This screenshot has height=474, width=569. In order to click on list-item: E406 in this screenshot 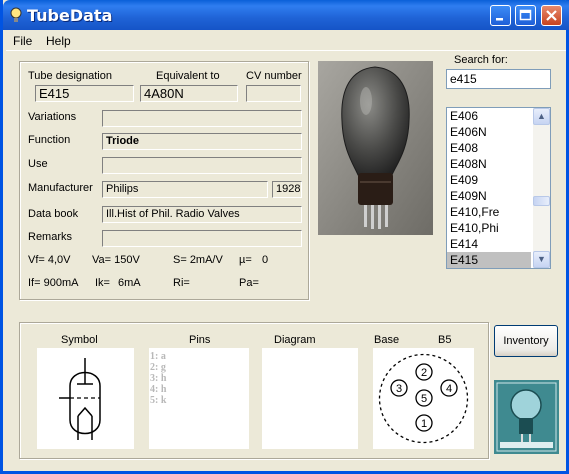, I will do `click(489, 116)`.